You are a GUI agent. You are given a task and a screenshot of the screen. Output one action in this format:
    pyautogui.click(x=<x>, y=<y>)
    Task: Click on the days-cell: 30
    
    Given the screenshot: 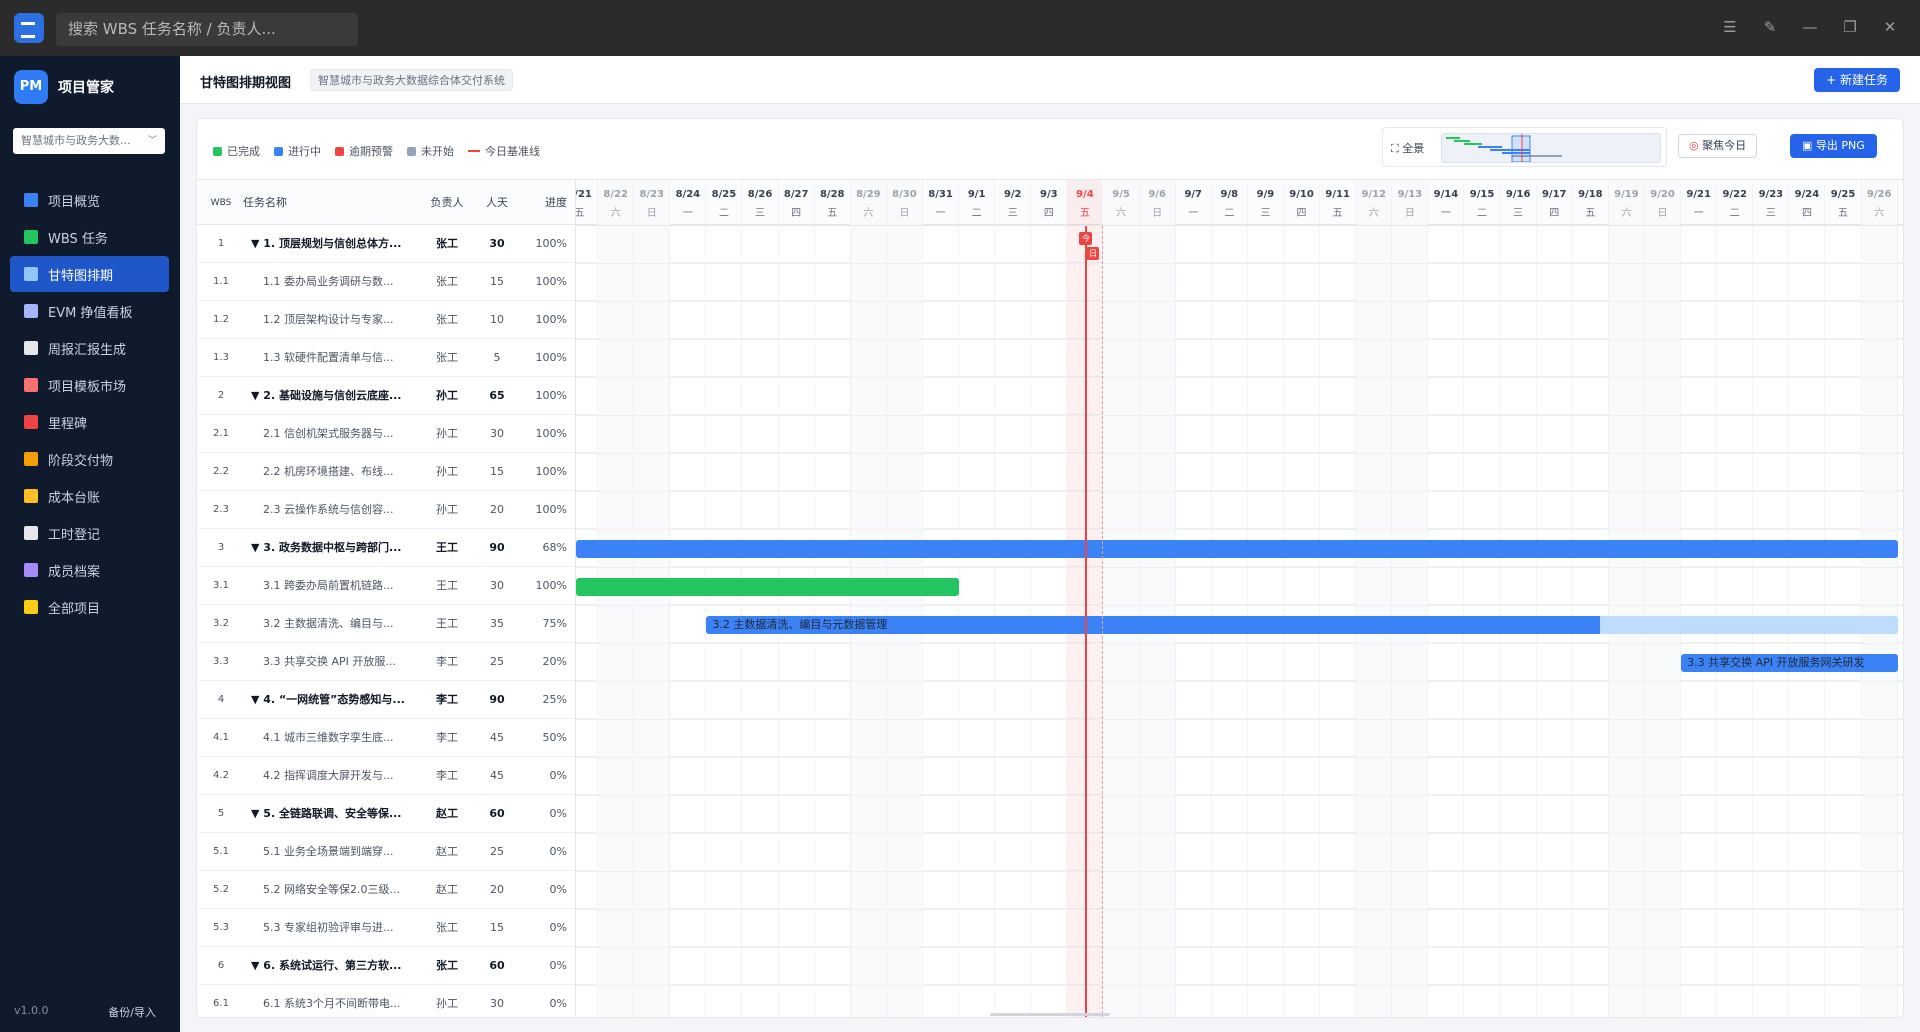 What is the action you would take?
    pyautogui.click(x=497, y=585)
    